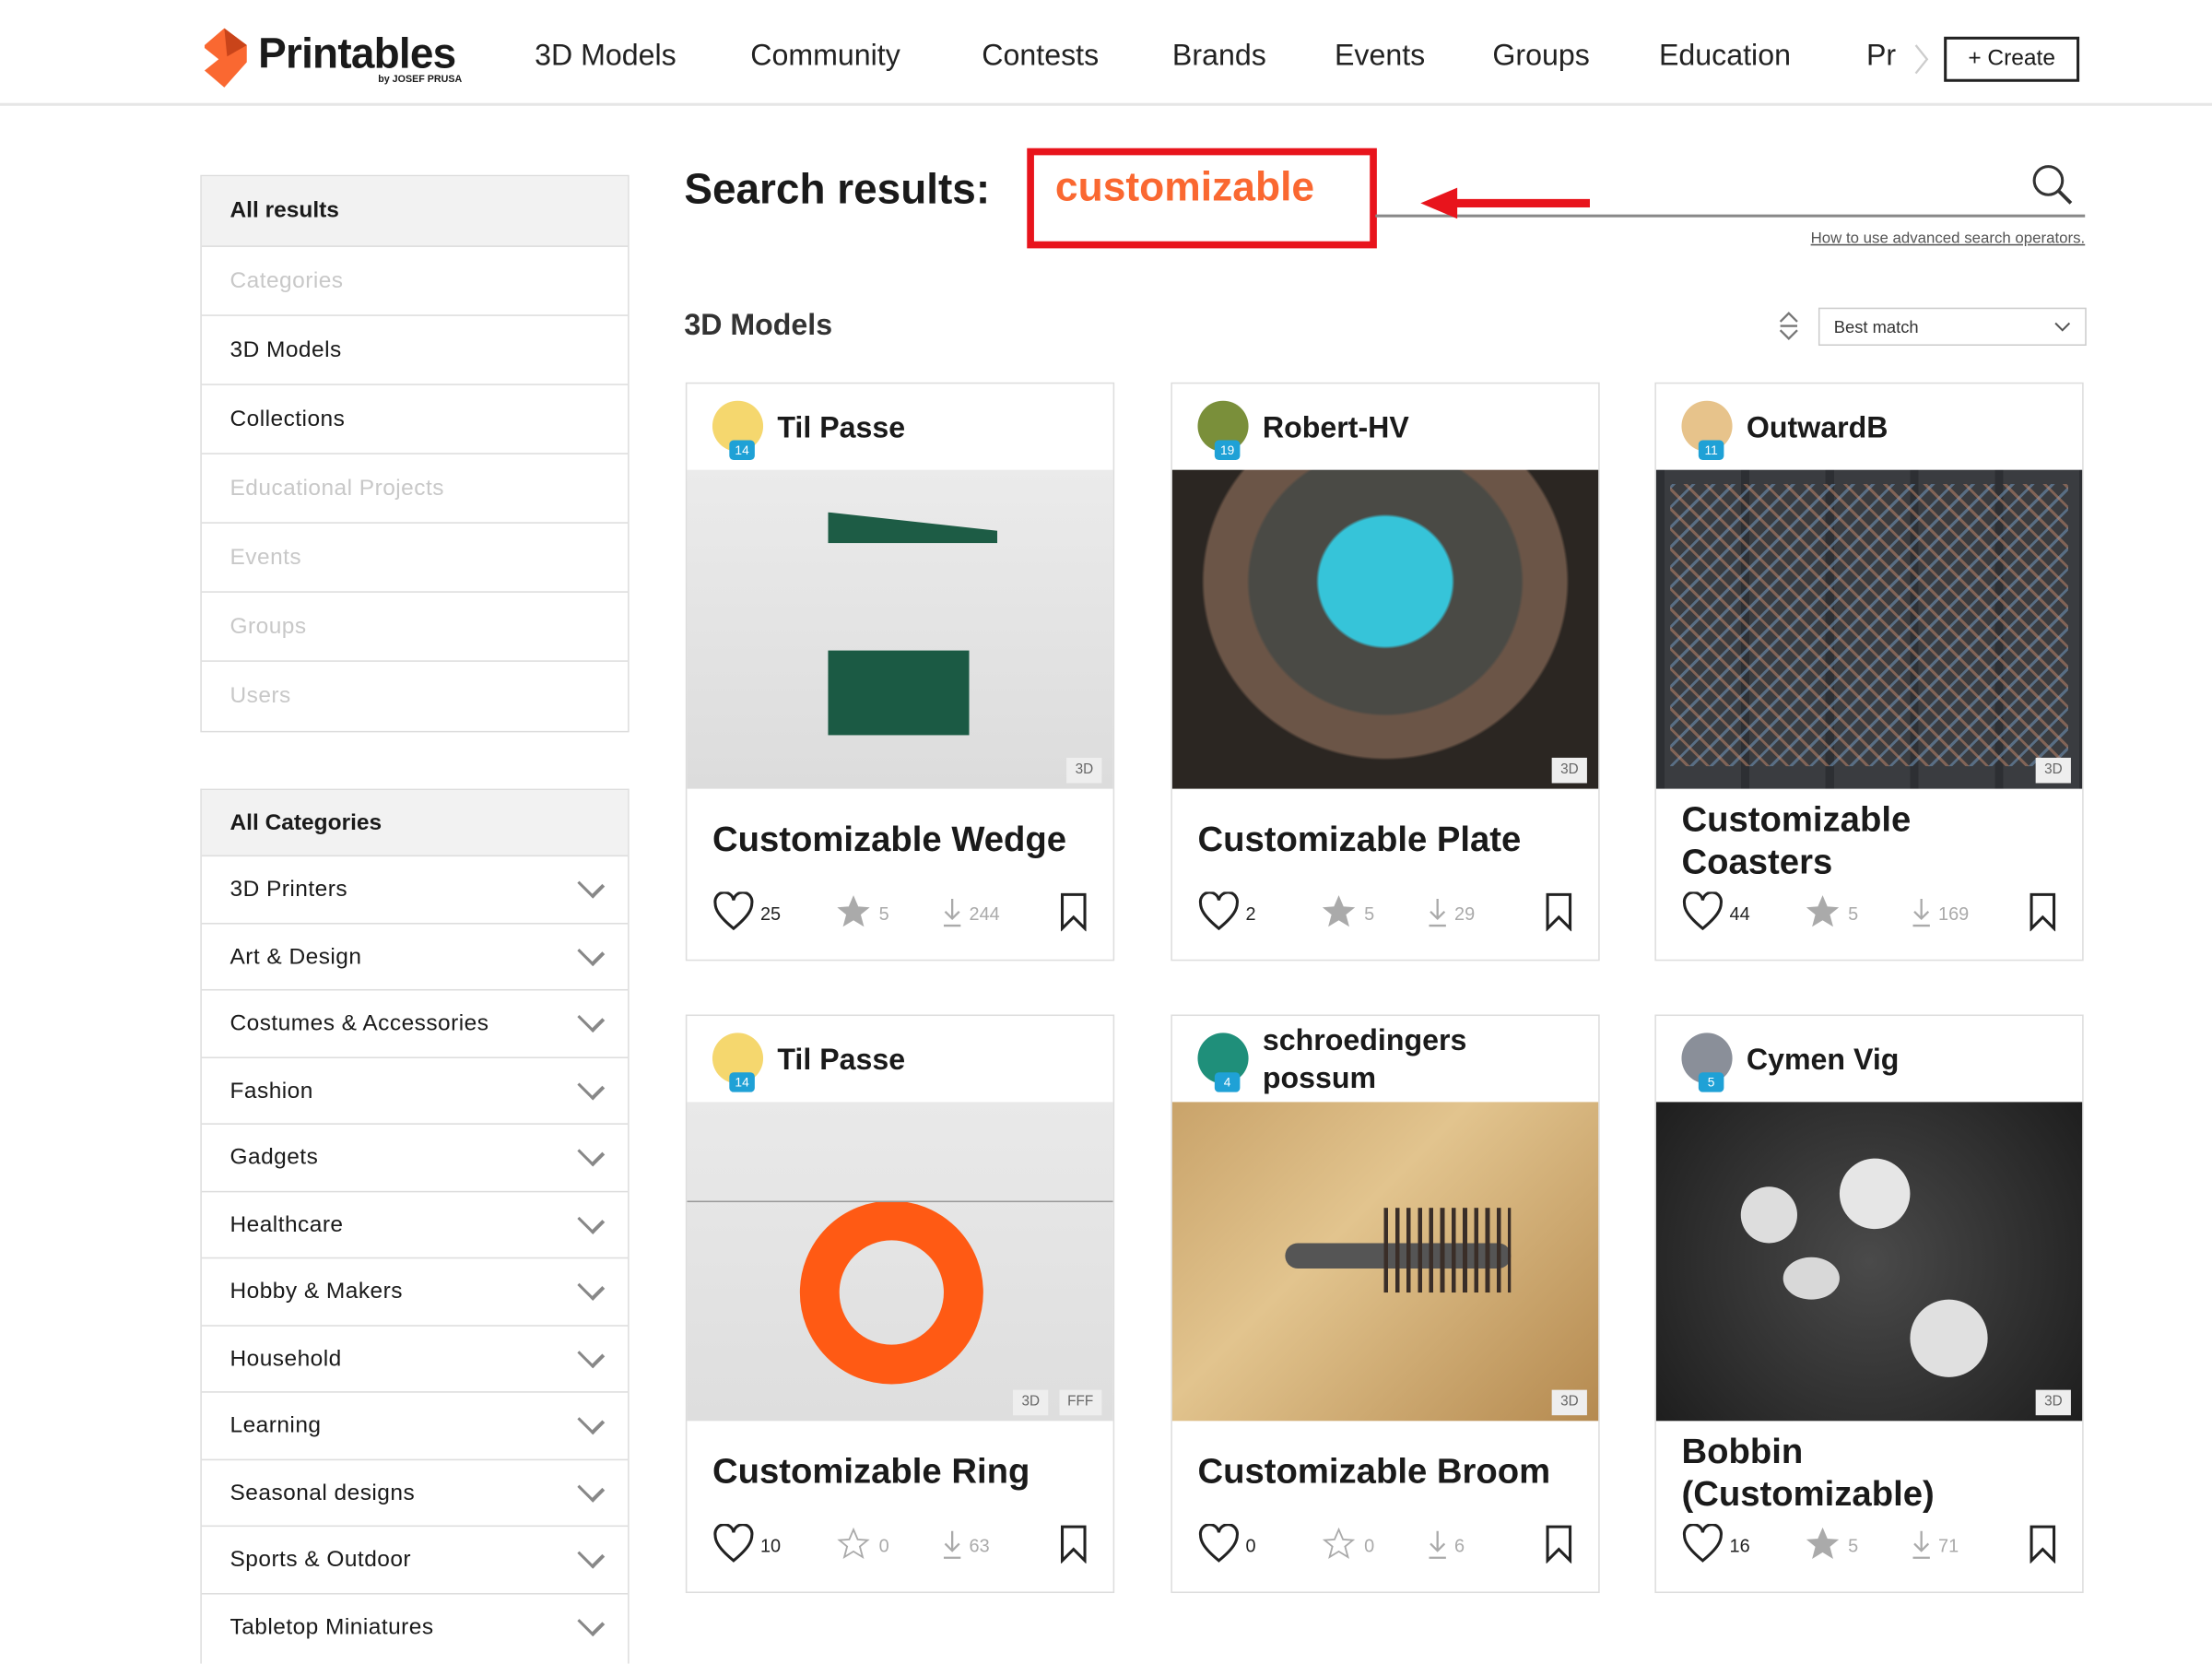 This screenshot has width=2212, height=1664. What do you see at coordinates (1387, 840) in the screenshot?
I see `model-title: Customizable Plate` at bounding box center [1387, 840].